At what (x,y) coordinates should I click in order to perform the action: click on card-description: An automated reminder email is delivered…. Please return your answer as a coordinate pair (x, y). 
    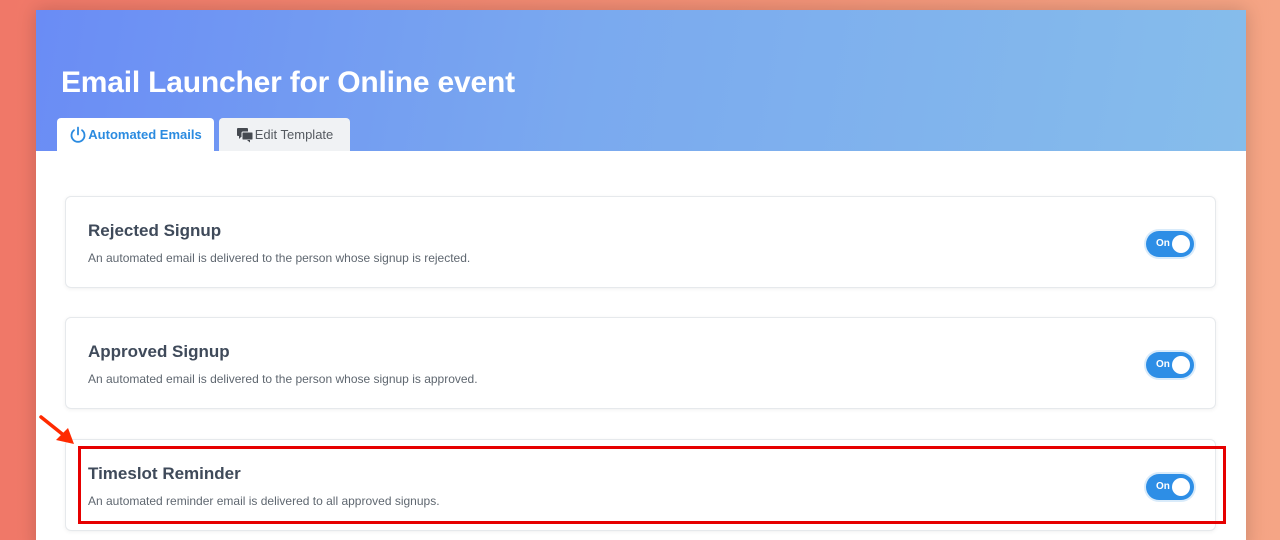
    Looking at the image, I should click on (264, 501).